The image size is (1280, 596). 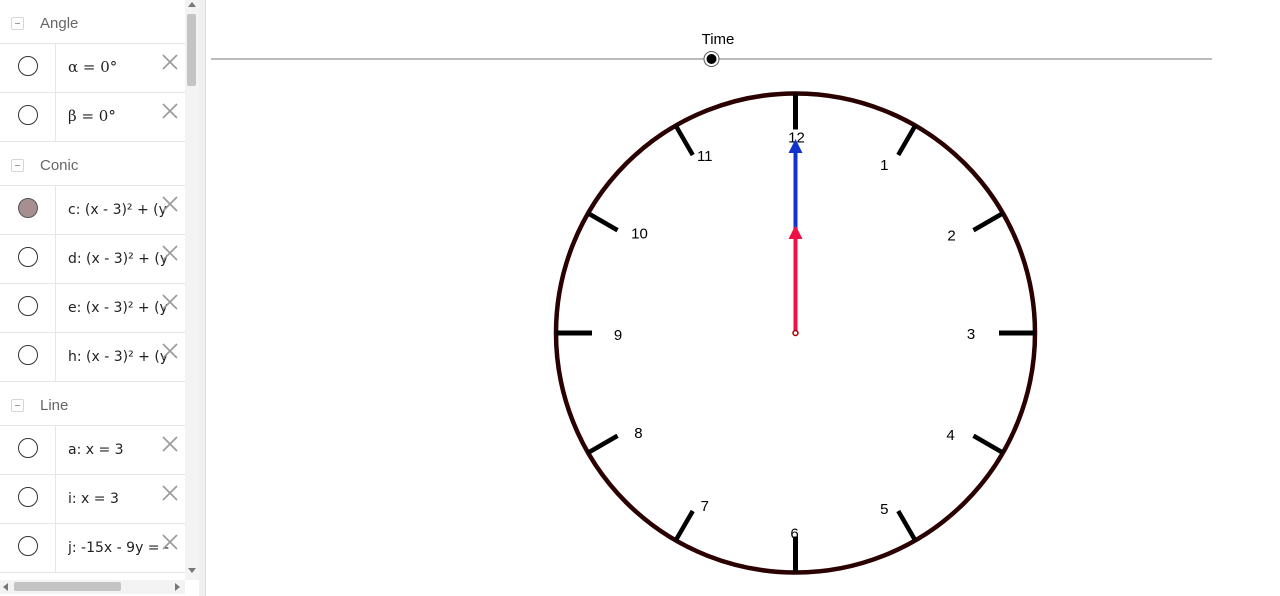 I want to click on clock-number-6: 6, so click(x=794, y=534).